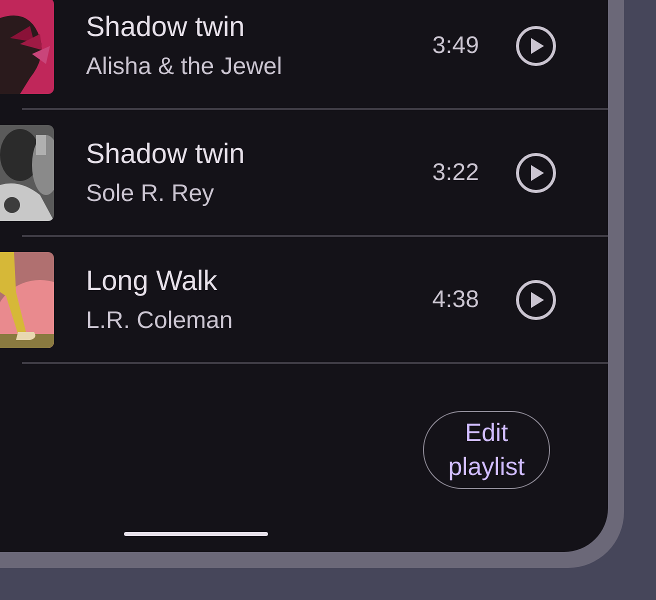 The height and width of the screenshot is (600, 656). What do you see at coordinates (160, 321) in the screenshot?
I see `artist-name: L.R. Coleman` at bounding box center [160, 321].